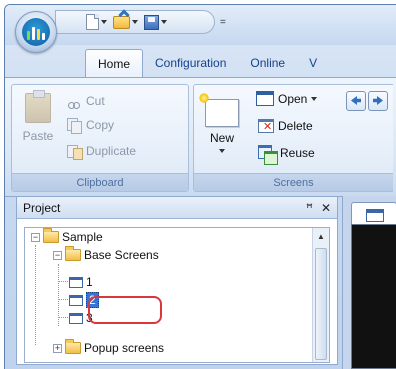 The width and height of the screenshot is (396, 369). Describe the element at coordinates (38, 136) in the screenshot. I see `paste-label: Paste` at that location.